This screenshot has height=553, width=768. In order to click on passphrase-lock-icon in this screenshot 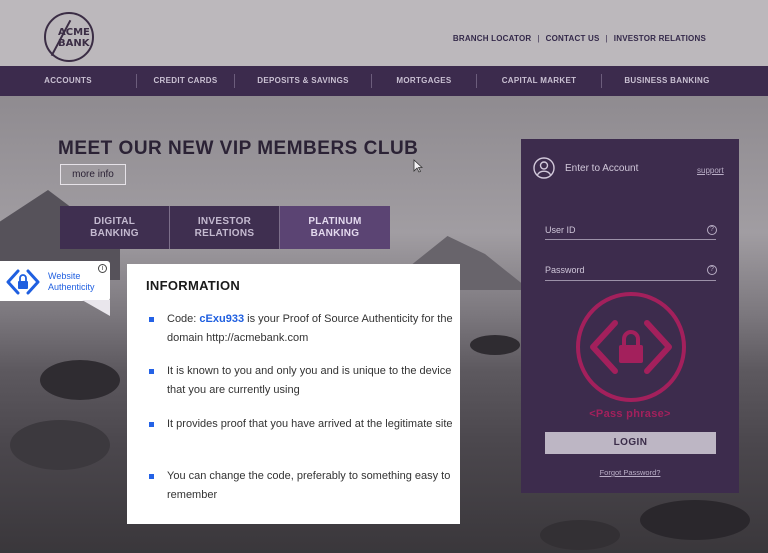, I will do `click(631, 347)`.